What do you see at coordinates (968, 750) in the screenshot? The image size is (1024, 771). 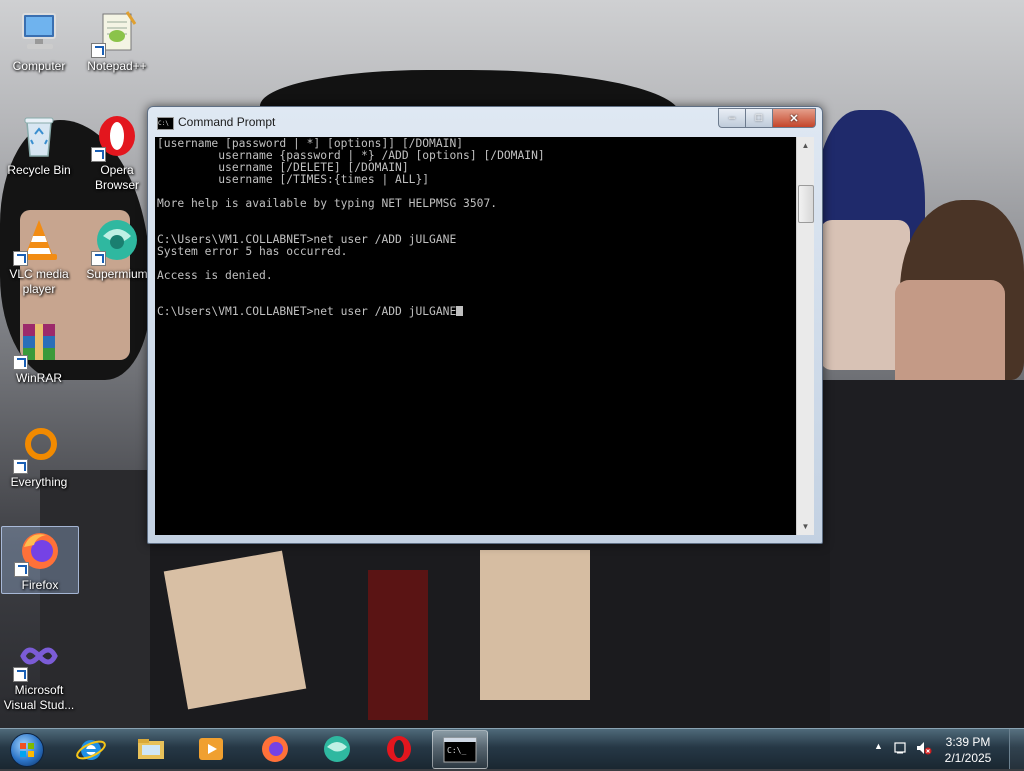 I see `taskbar-clock: 3:39 PM 2/1/2025` at bounding box center [968, 750].